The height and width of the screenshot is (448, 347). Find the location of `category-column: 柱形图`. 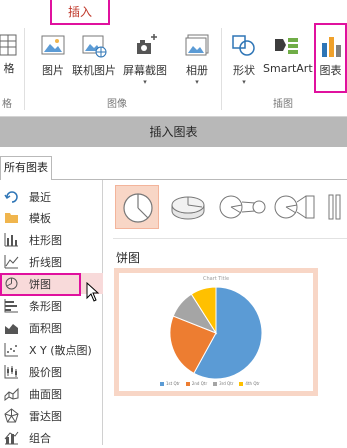

category-column: 柱形图 is located at coordinates (51, 239).